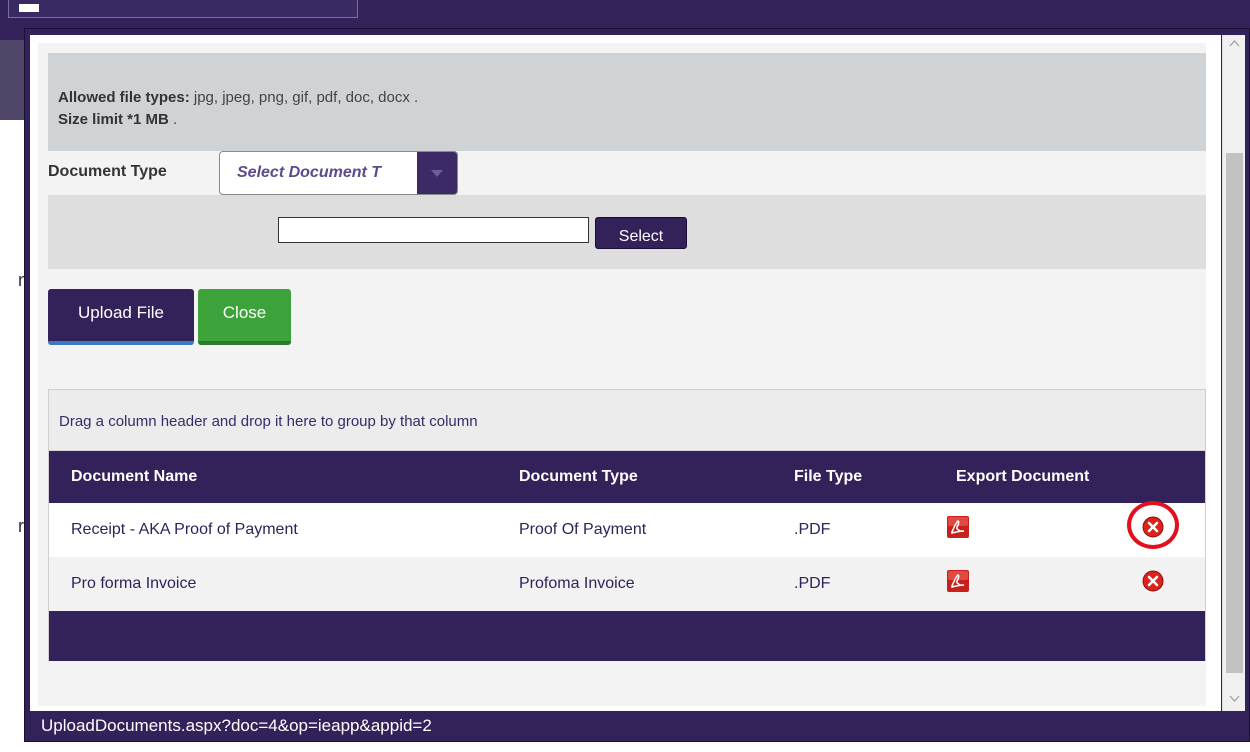 The image size is (1250, 752). I want to click on close-button: Close, so click(244, 317).